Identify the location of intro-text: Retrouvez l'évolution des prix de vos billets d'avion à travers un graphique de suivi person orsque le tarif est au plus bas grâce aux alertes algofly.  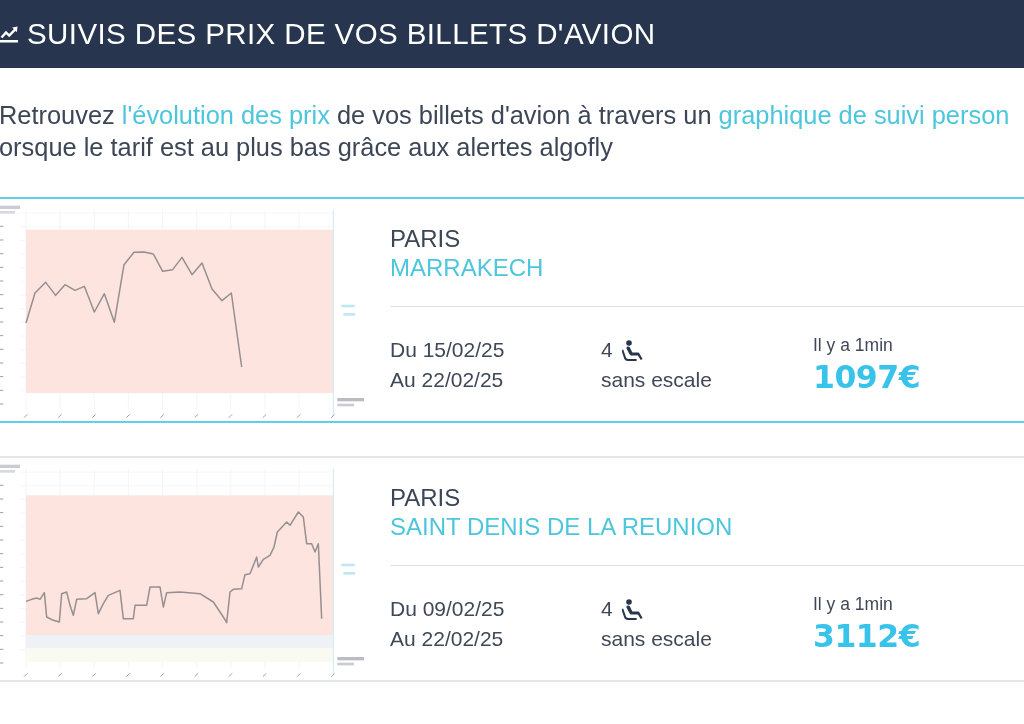
(505, 131).